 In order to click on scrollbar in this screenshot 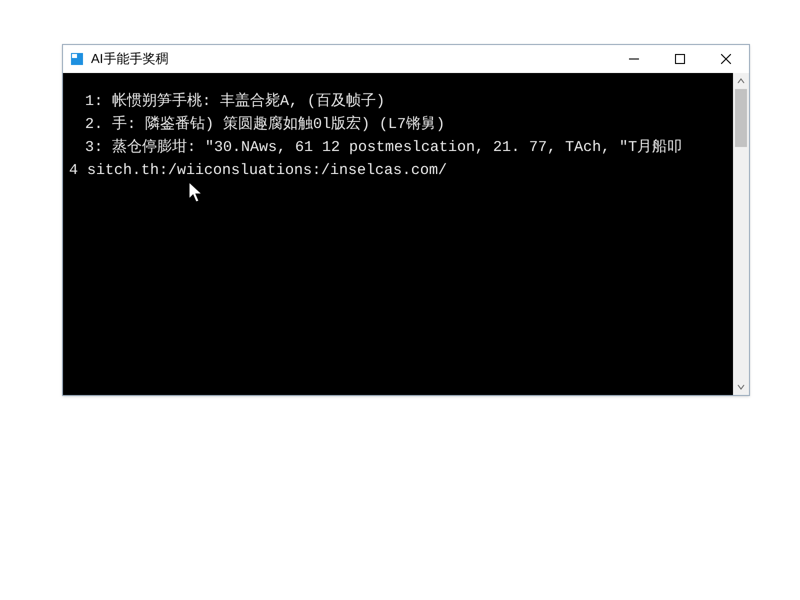, I will do `click(741, 234)`.